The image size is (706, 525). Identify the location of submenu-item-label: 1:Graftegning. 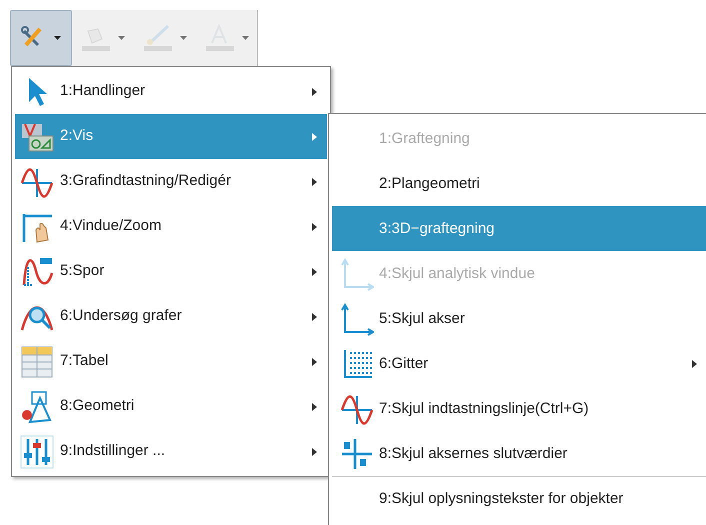
(425, 138).